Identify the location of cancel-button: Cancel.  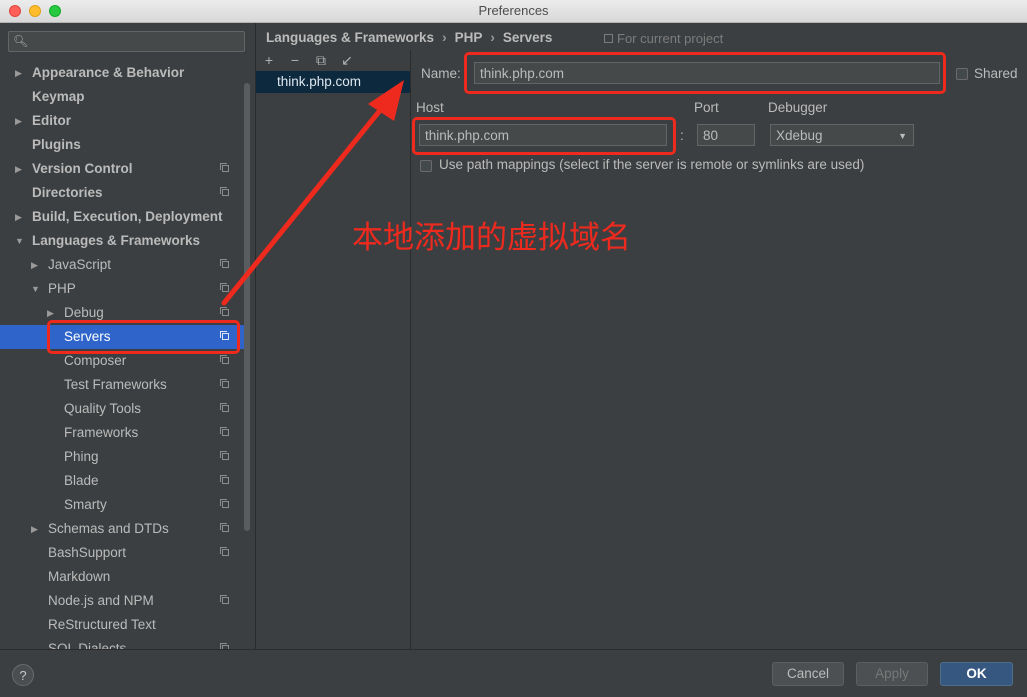
(808, 674).